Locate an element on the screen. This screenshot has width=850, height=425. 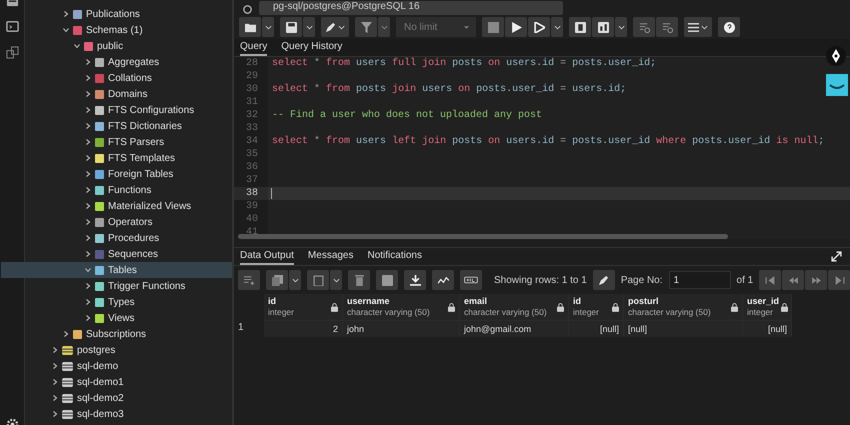
result-tab: Data Output is located at coordinates (267, 256).